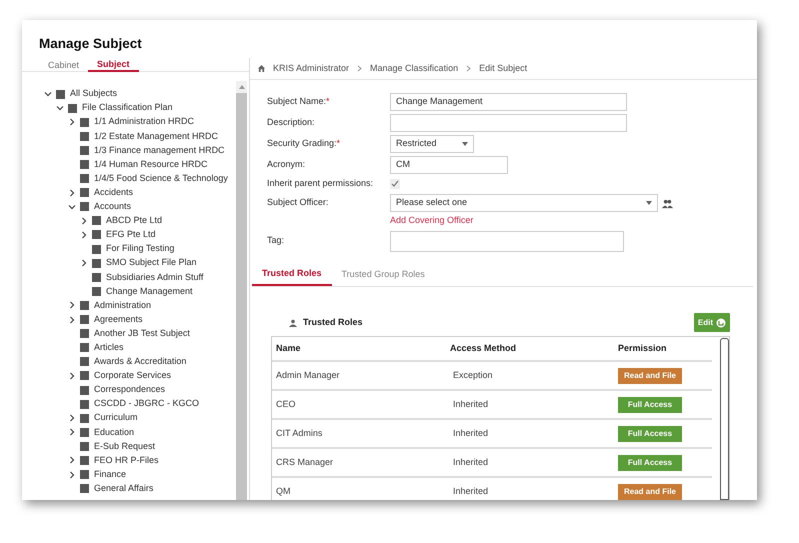 This screenshot has height=543, width=799. Describe the element at coordinates (63, 65) in the screenshot. I see `tab: Cabinet` at that location.